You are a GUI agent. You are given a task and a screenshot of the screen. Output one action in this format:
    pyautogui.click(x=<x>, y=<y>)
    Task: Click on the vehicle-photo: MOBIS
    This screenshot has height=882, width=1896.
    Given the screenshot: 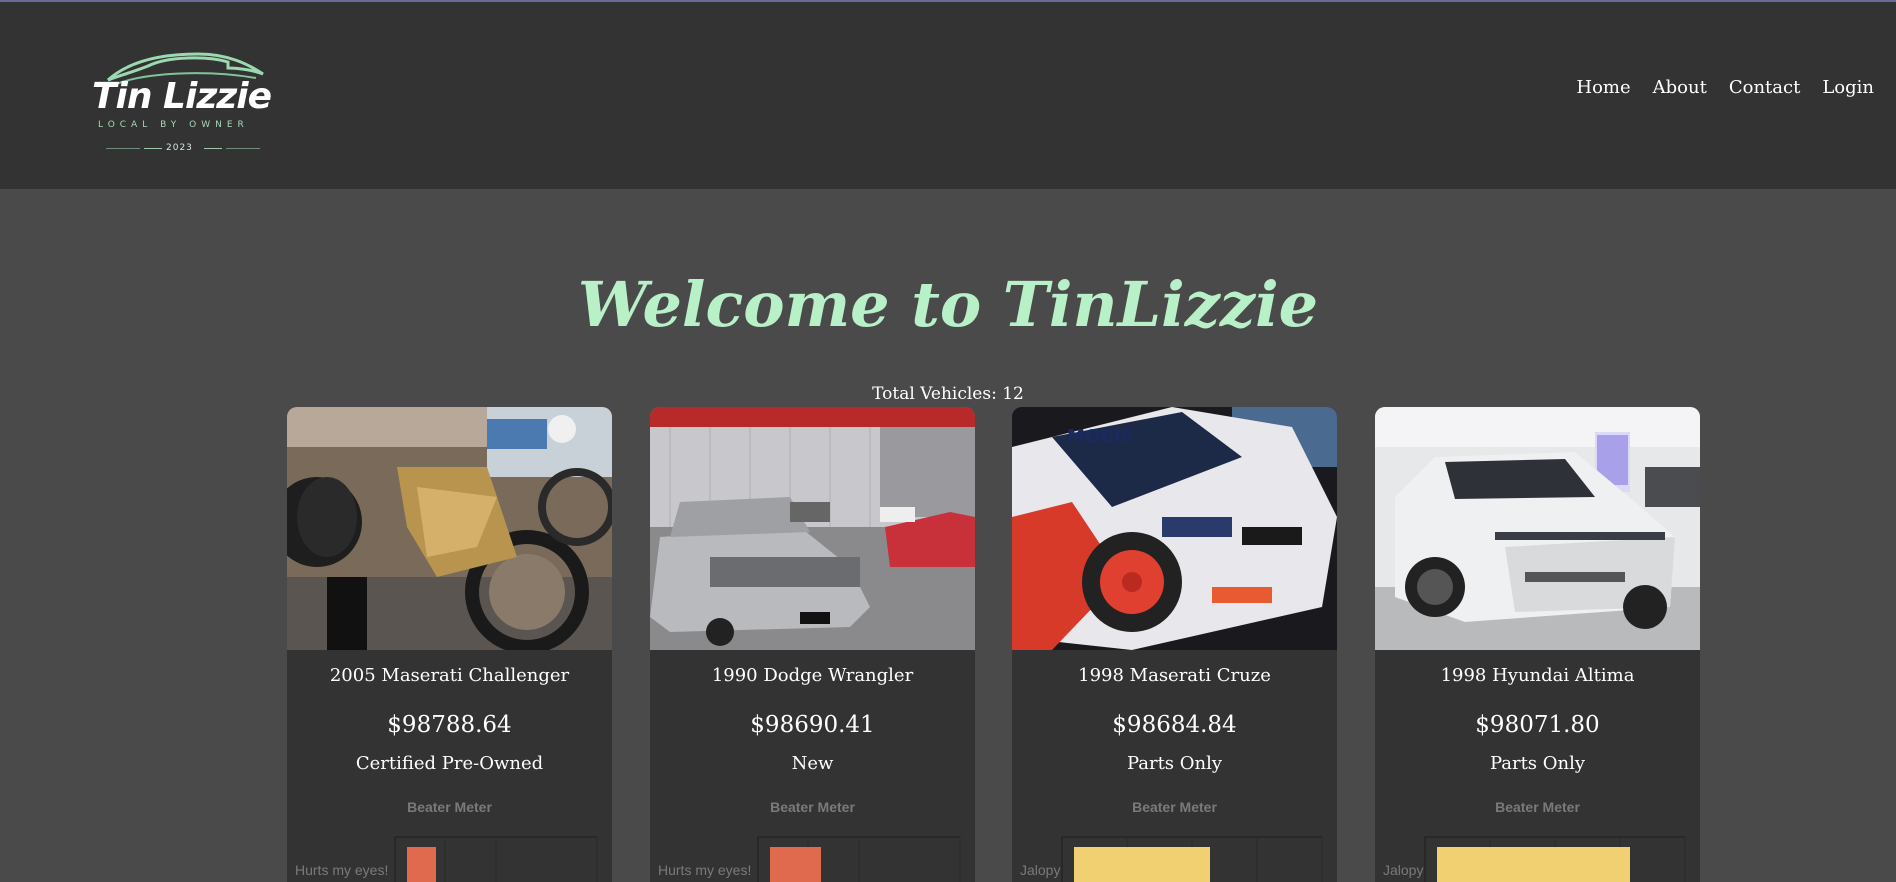 What is the action you would take?
    pyautogui.click(x=1174, y=528)
    